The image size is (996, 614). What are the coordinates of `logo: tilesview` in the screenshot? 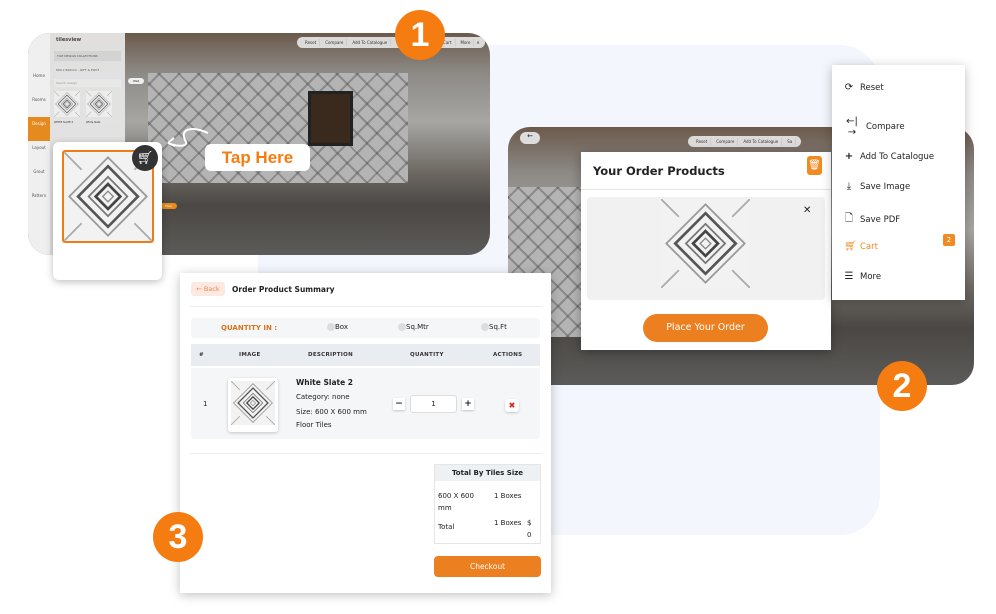 It's located at (69, 40).